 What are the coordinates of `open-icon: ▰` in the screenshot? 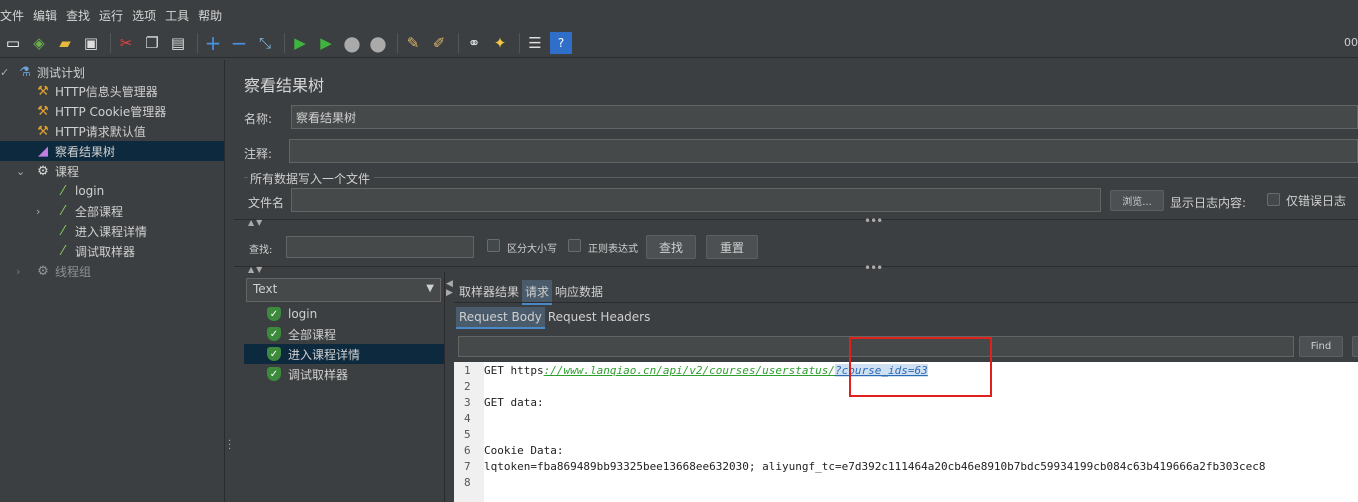 It's located at (65, 43).